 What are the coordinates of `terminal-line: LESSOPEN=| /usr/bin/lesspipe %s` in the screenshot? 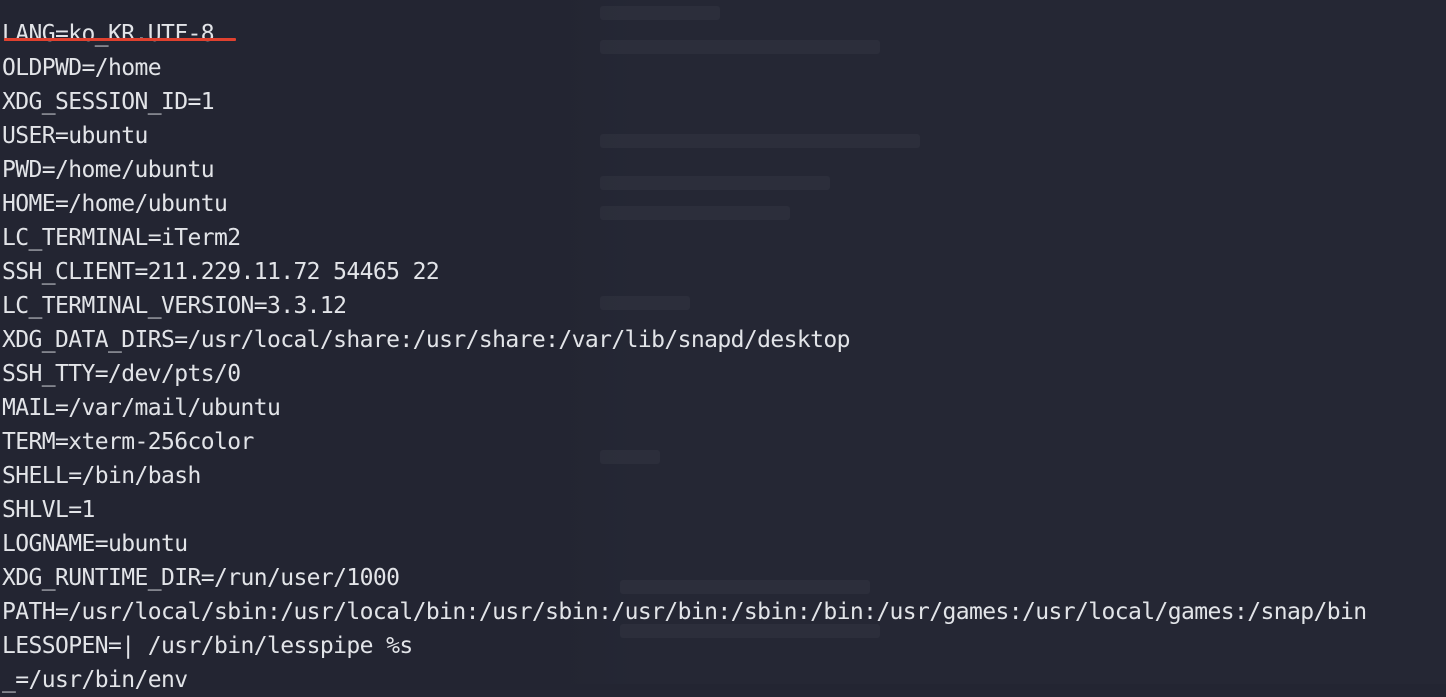 It's located at (207, 646).